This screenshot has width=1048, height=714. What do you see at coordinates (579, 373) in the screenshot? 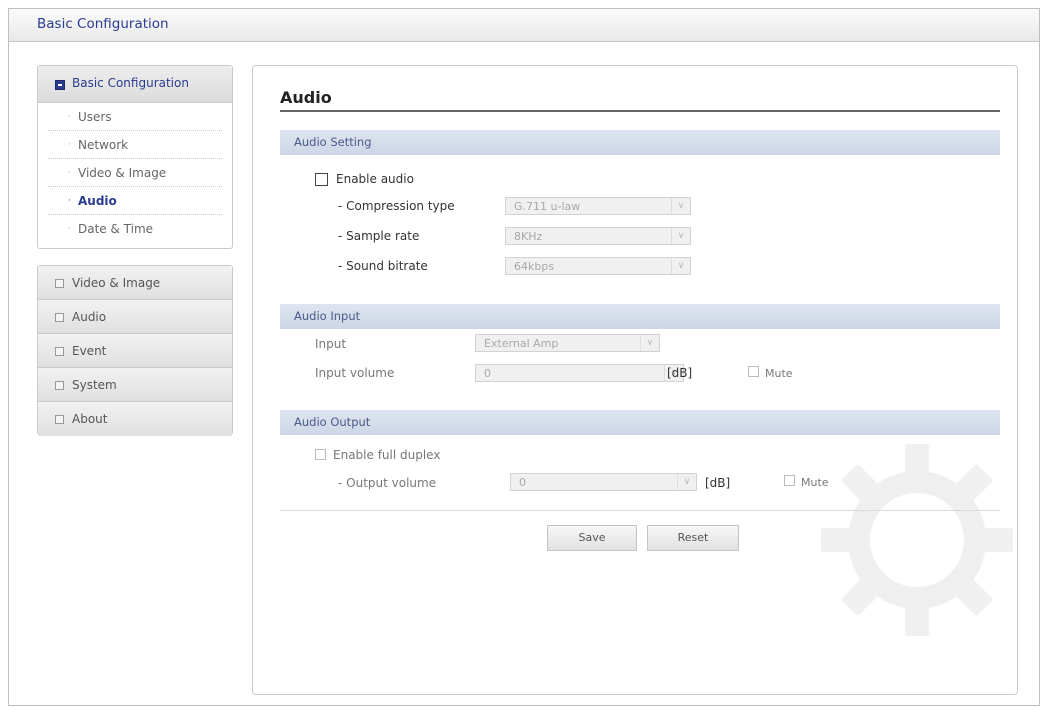
I see `input-volume-select: 0 ∨` at bounding box center [579, 373].